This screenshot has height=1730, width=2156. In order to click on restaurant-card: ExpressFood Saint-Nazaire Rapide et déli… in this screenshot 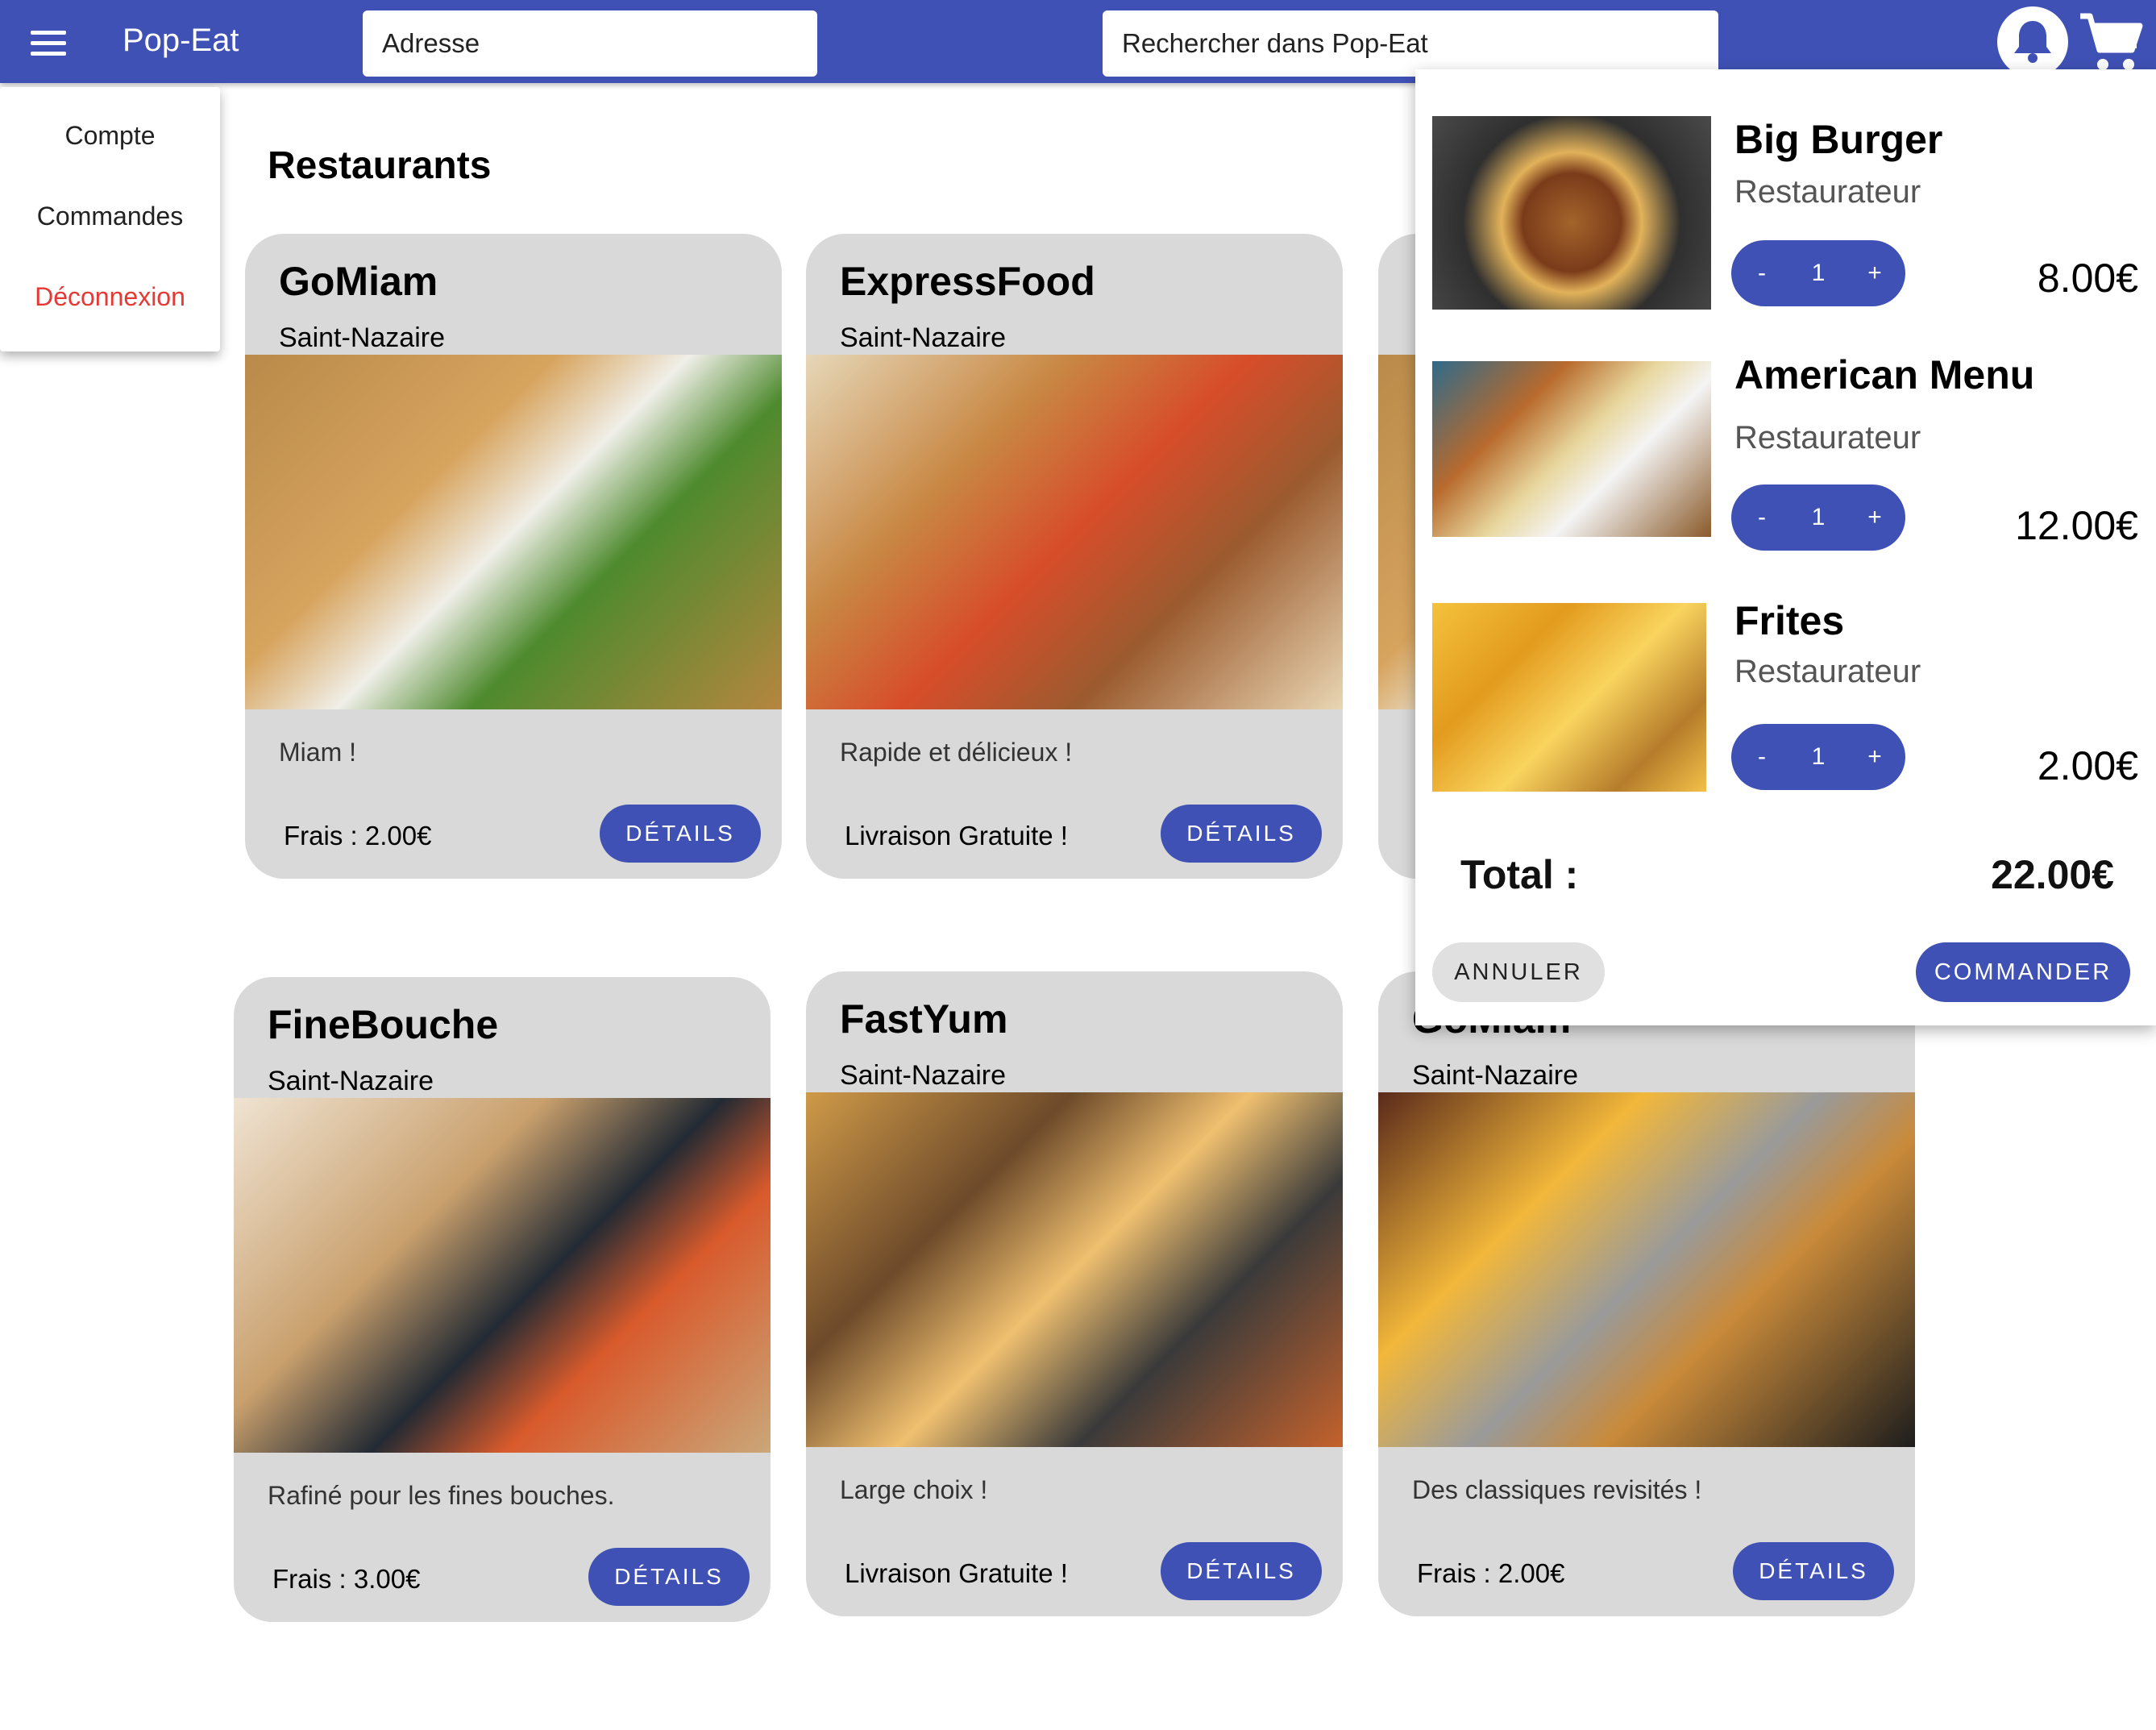, I will do `click(1074, 556)`.